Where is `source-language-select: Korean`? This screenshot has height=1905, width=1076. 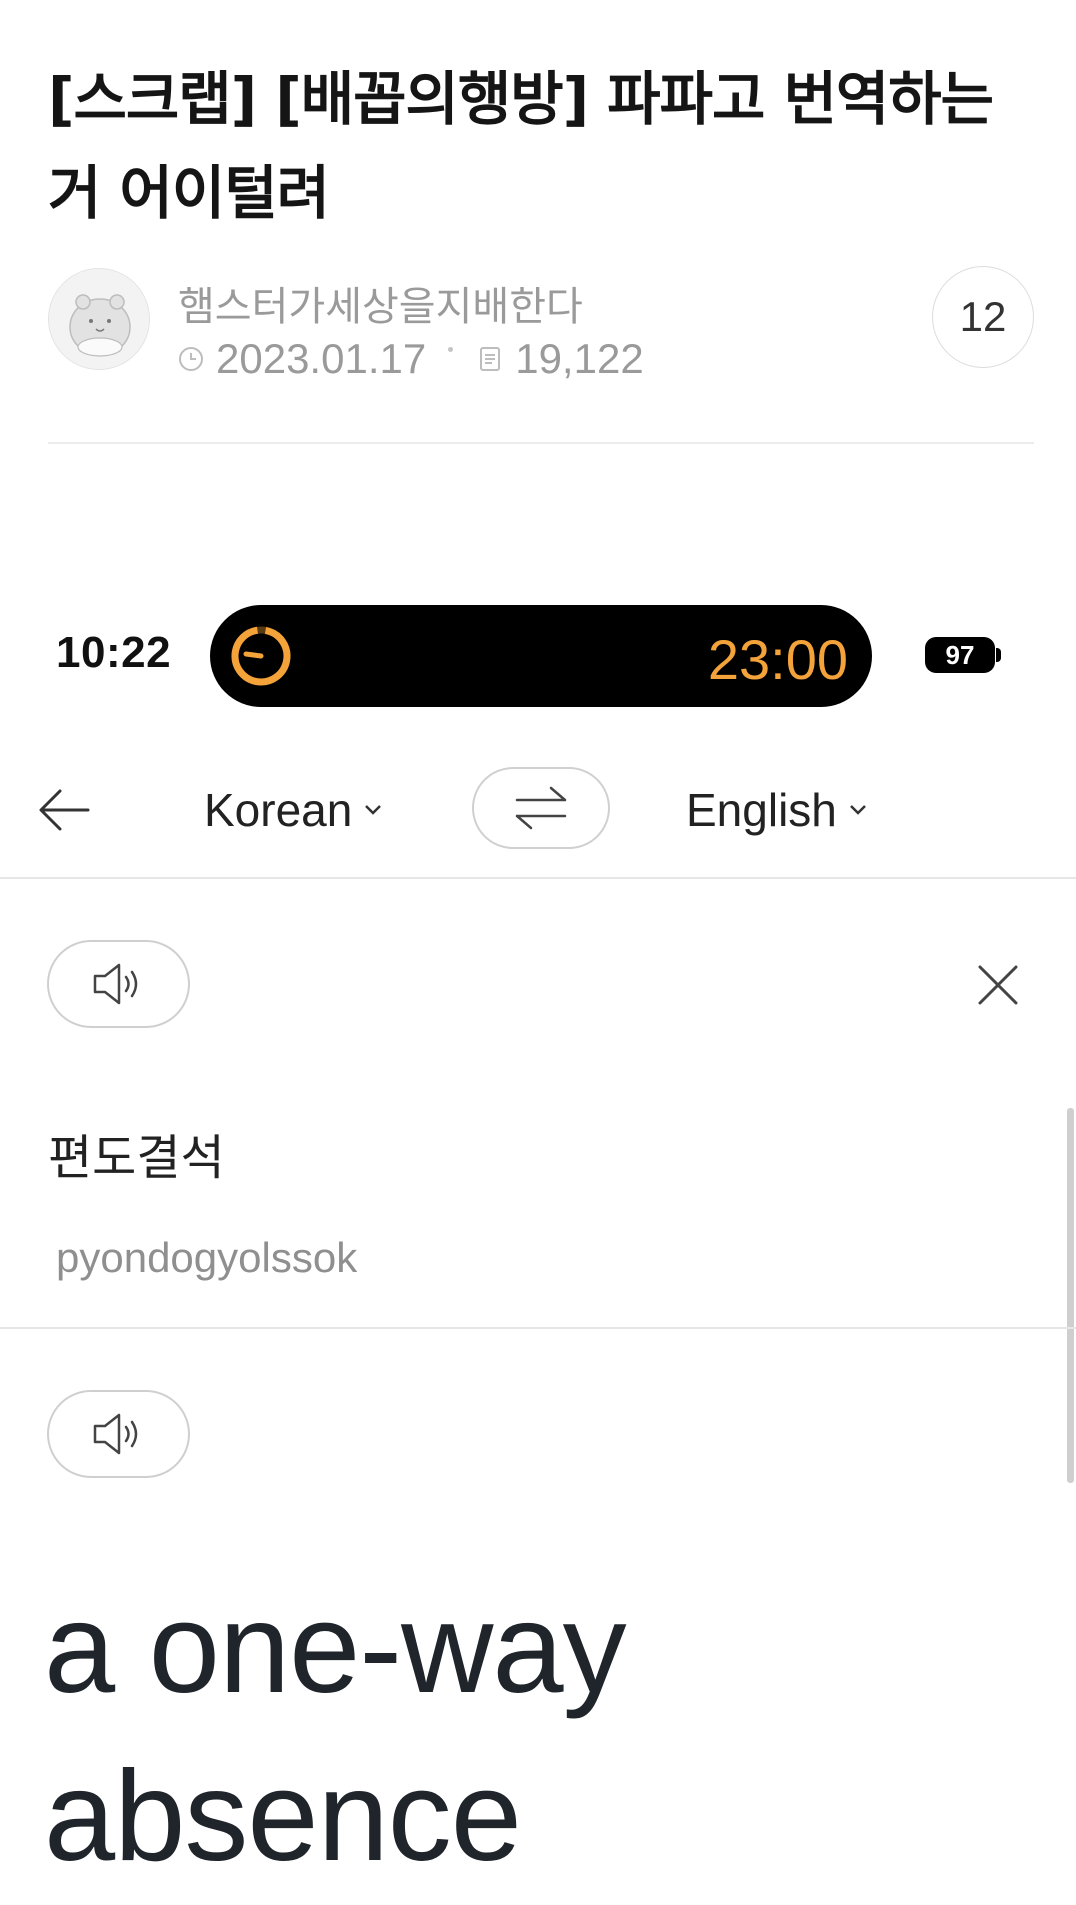 source-language-select: Korean is located at coordinates (293, 810).